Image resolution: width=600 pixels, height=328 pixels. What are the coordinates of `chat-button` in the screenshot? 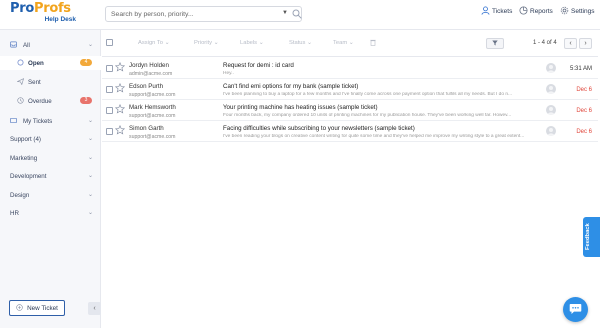 It's located at (575, 309).